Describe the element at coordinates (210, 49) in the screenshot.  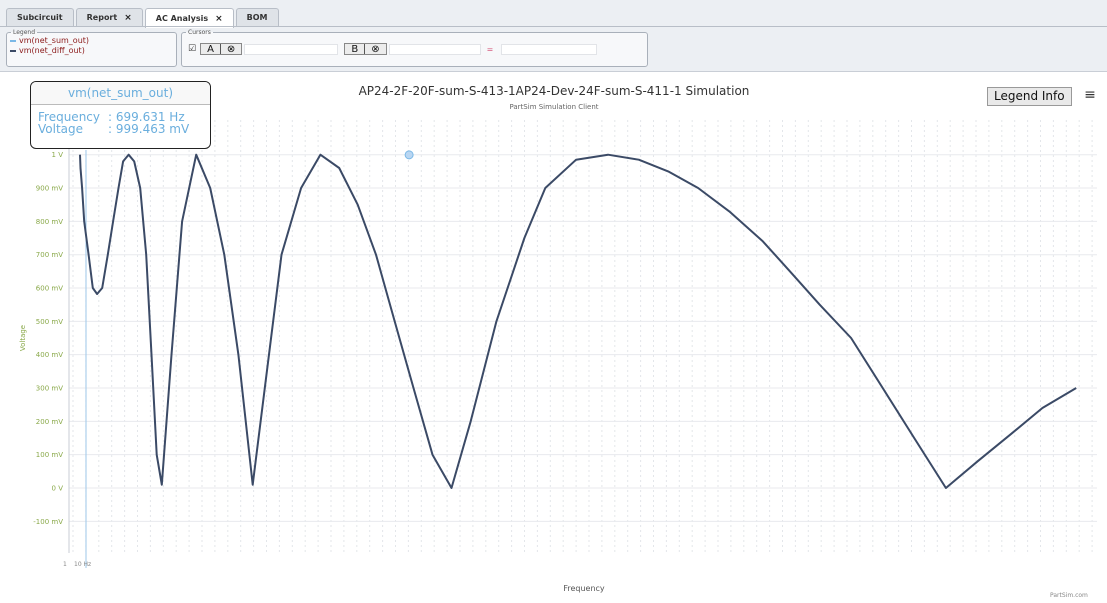
I see `cursor-a-label: A` at that location.